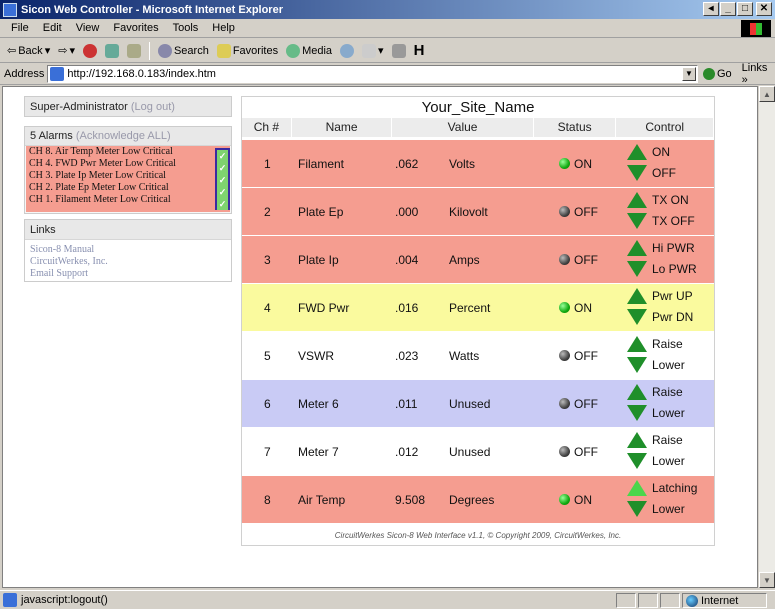 This screenshot has height=609, width=775. I want to click on channel-number: 6, so click(267, 403).